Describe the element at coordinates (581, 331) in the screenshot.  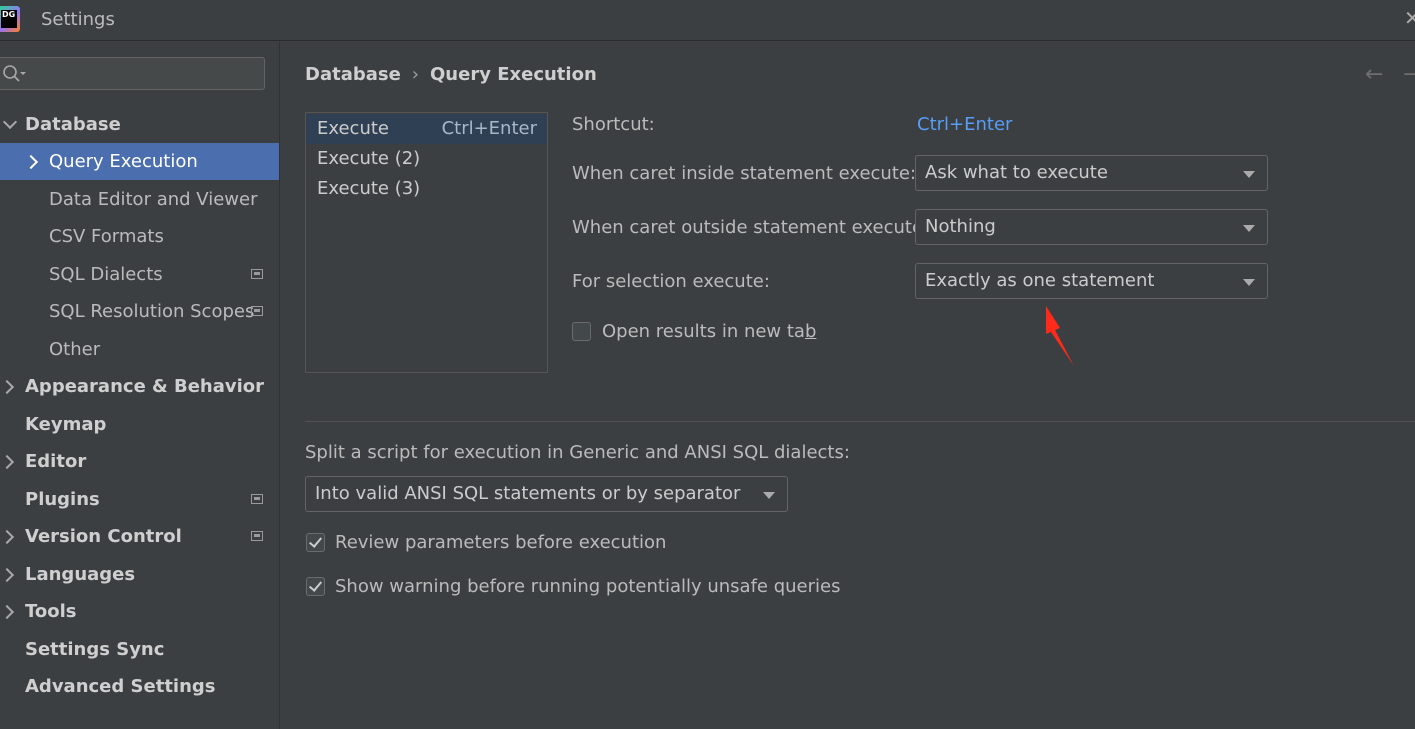
I see `open-results-checkbox` at that location.